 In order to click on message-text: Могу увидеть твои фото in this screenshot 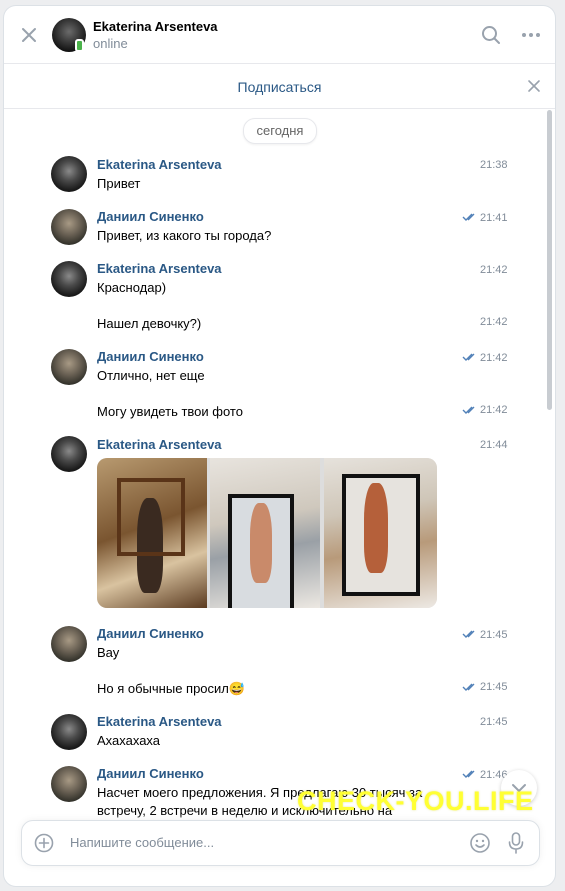, I will do `click(170, 411)`.